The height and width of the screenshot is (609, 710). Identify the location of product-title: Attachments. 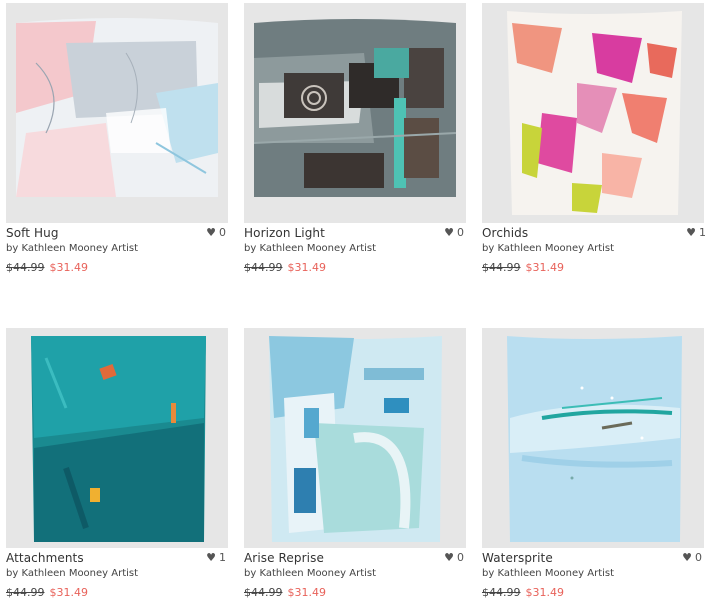
(45, 558).